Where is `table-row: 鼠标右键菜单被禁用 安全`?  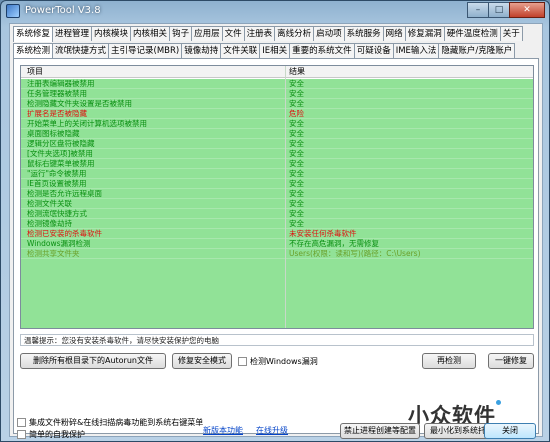
table-row: 鼠标右键菜单被禁用 安全 is located at coordinates (277, 164).